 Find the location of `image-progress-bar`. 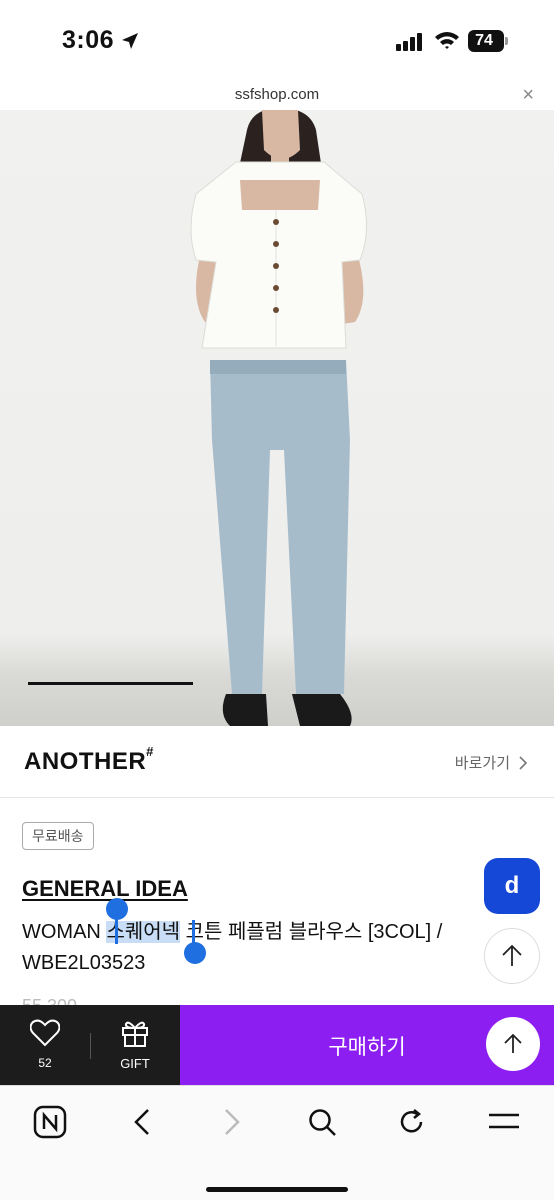

image-progress-bar is located at coordinates (110, 683).